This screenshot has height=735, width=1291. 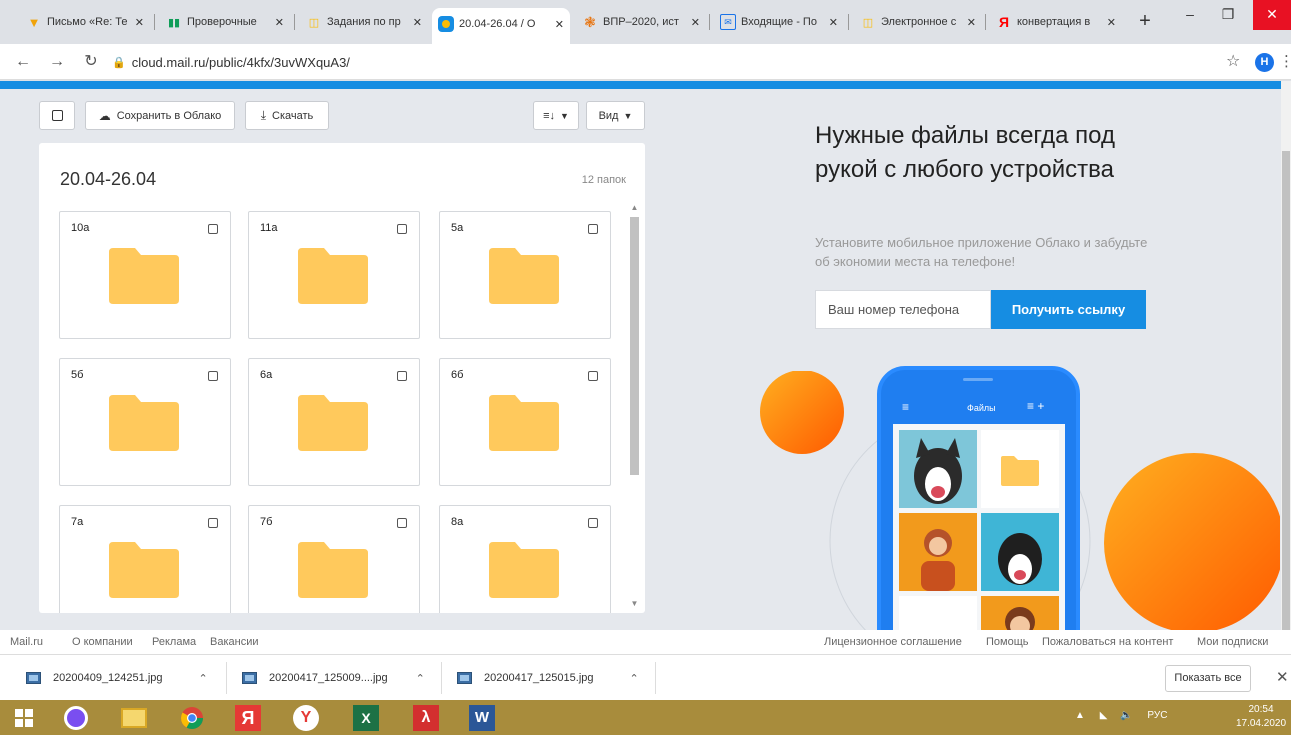 What do you see at coordinates (192, 718) in the screenshot?
I see `chrome-icon` at bounding box center [192, 718].